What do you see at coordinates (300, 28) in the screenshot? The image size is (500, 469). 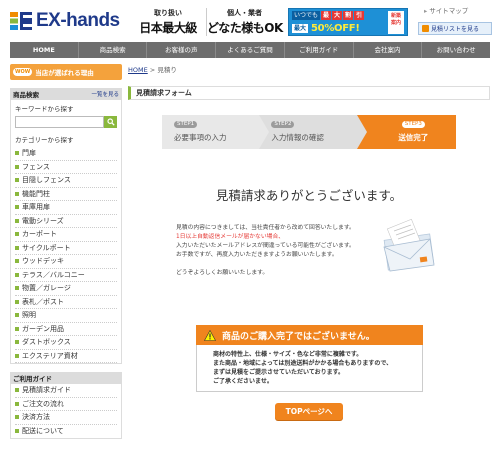 I see `banner-max: 最大` at bounding box center [300, 28].